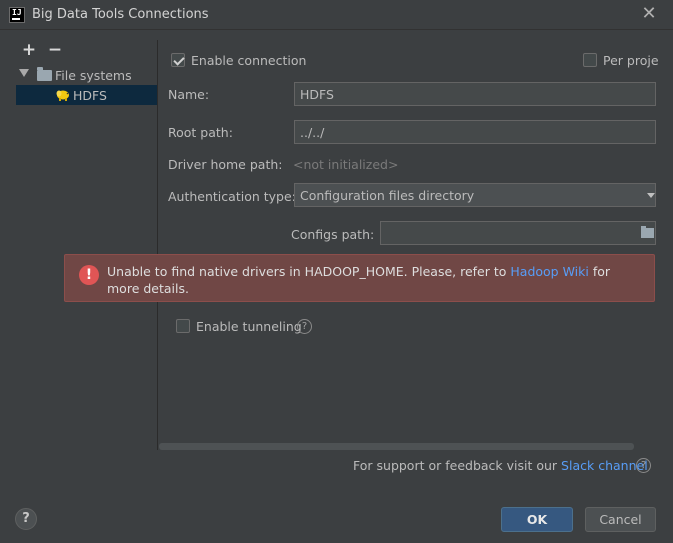  Describe the element at coordinates (387, 195) in the screenshot. I see `auth-type-value: Configuration files directory` at that location.